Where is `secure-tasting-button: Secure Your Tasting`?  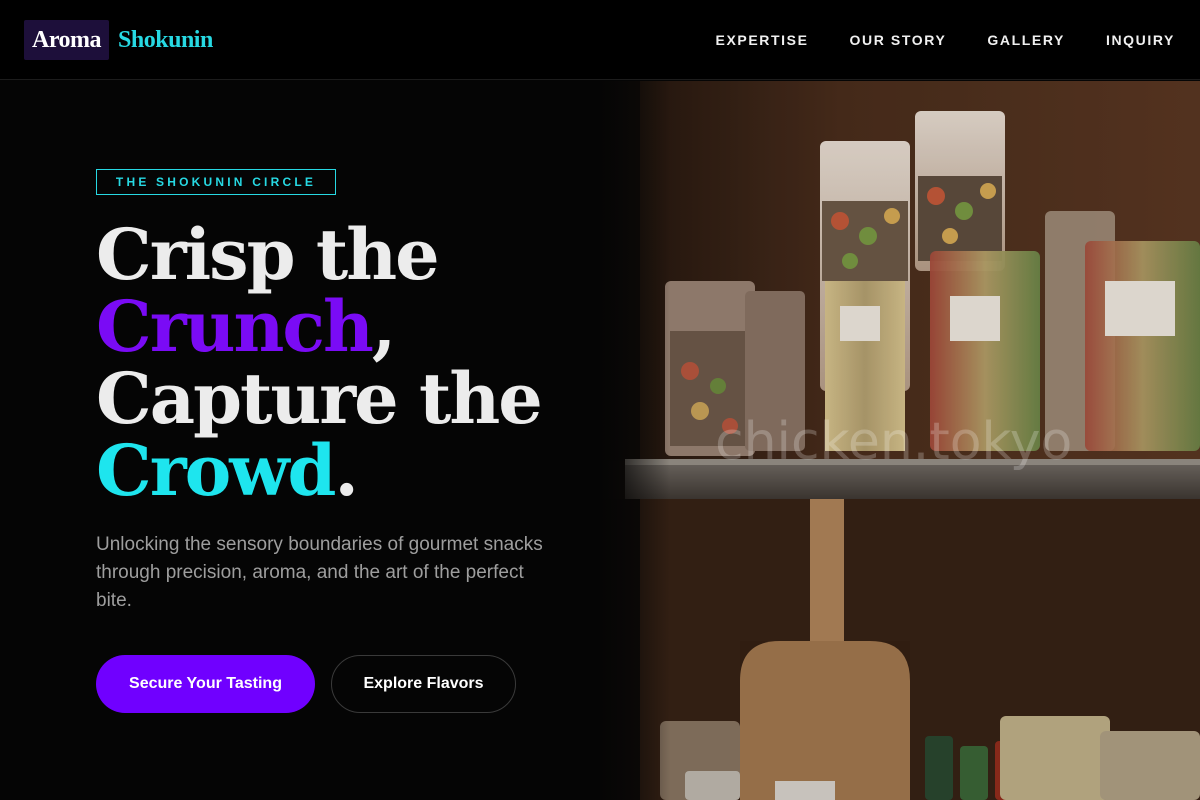 secure-tasting-button: Secure Your Tasting is located at coordinates (205, 684).